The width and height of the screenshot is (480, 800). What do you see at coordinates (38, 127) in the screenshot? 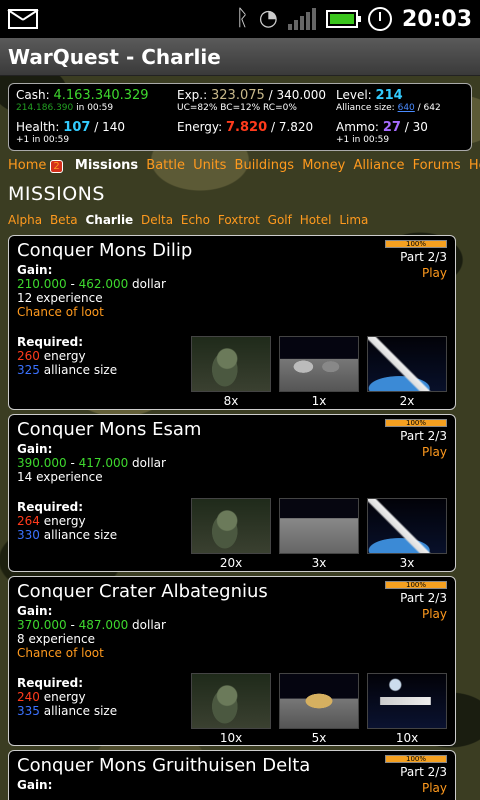
I see `health-label: Health:` at bounding box center [38, 127].